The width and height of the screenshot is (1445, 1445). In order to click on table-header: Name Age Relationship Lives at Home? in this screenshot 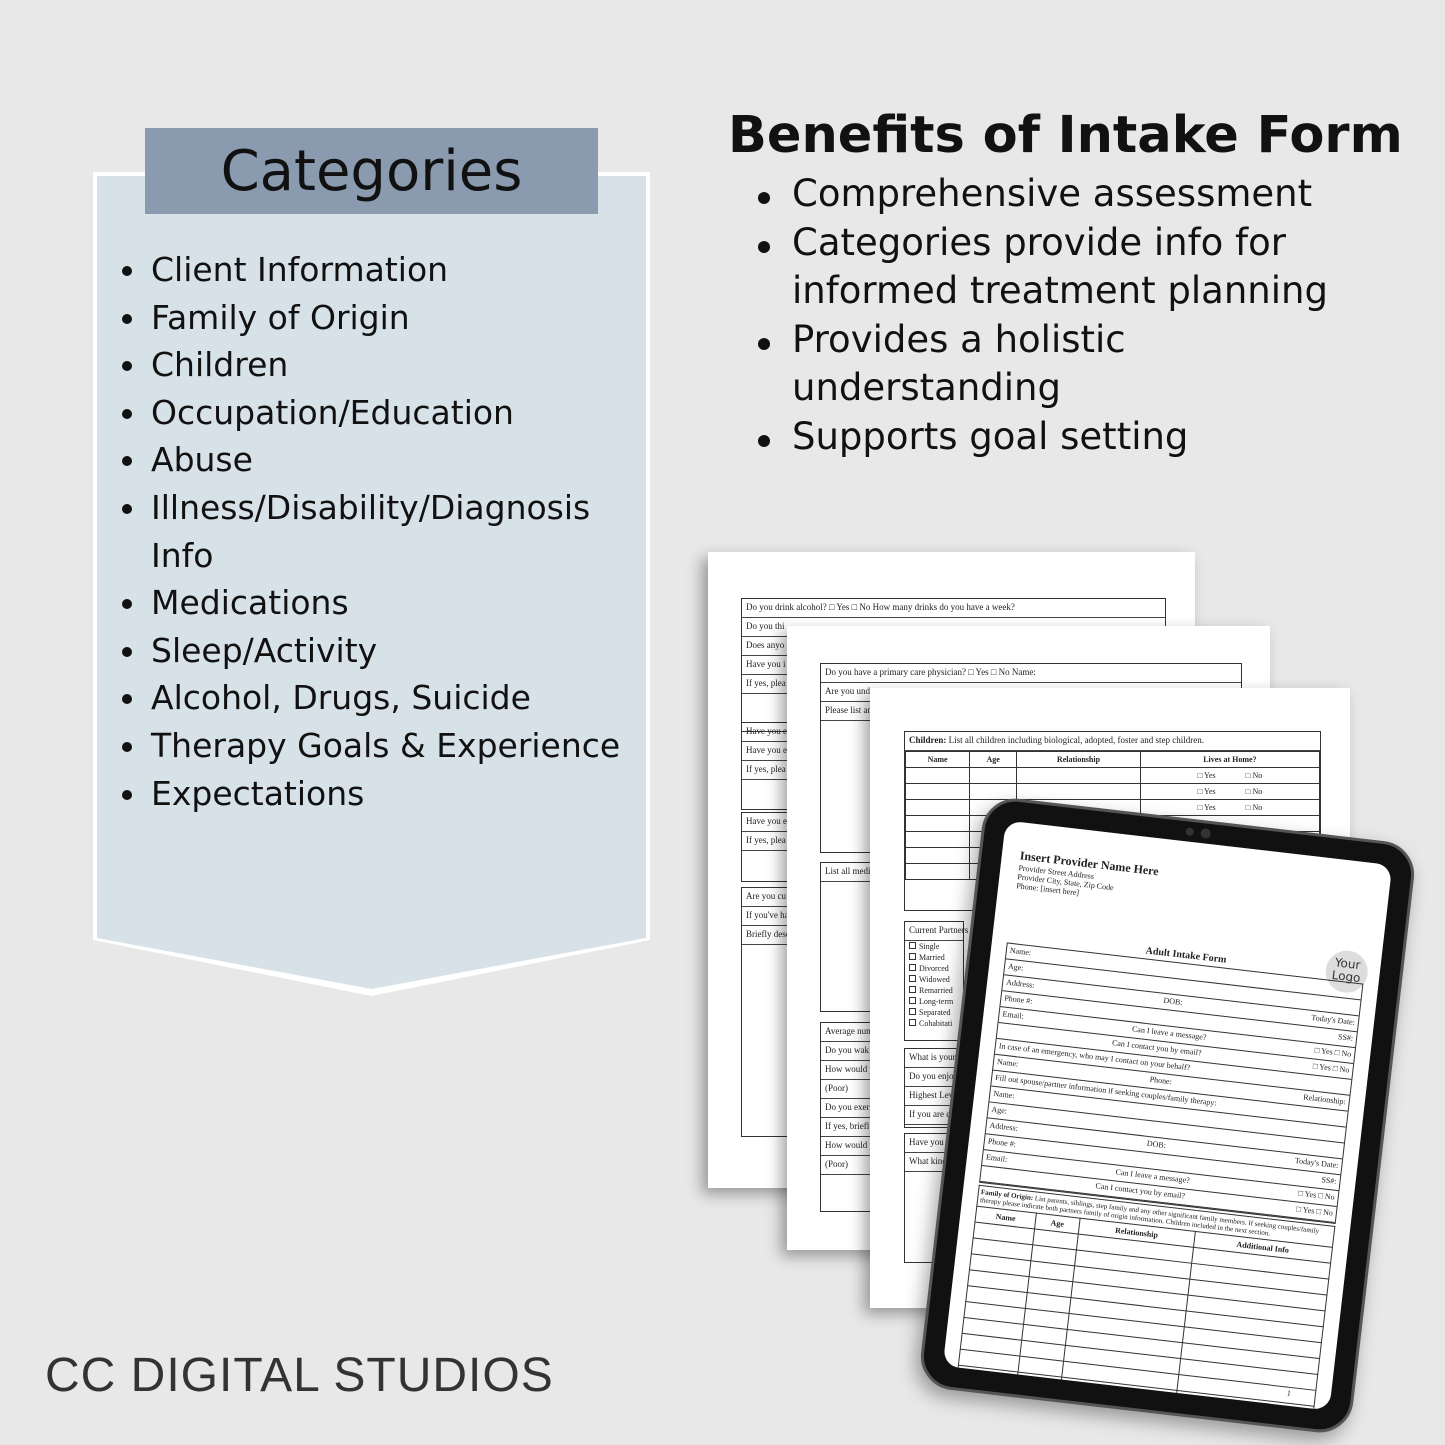, I will do `click(1112, 759)`.